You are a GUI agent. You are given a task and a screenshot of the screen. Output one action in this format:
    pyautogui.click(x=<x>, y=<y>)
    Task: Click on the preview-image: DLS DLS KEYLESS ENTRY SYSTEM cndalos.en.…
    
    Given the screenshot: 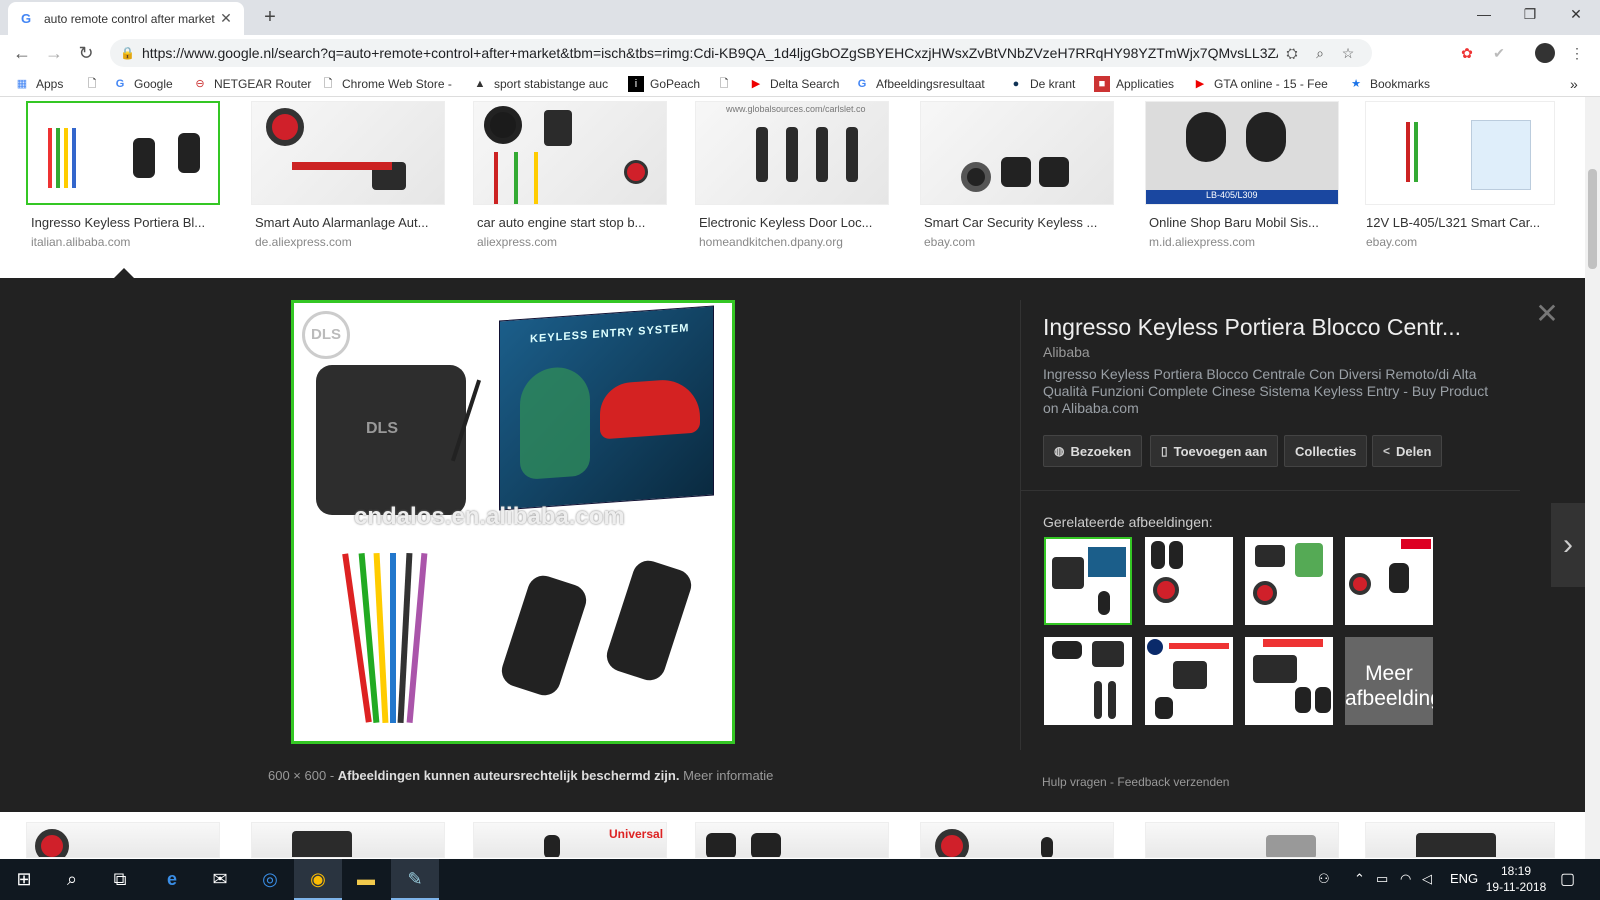 What is the action you would take?
    pyautogui.click(x=513, y=522)
    